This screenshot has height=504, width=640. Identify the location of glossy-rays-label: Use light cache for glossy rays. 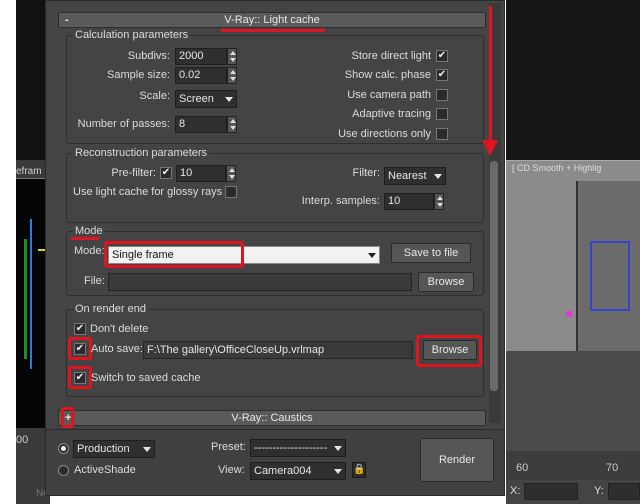
(148, 192).